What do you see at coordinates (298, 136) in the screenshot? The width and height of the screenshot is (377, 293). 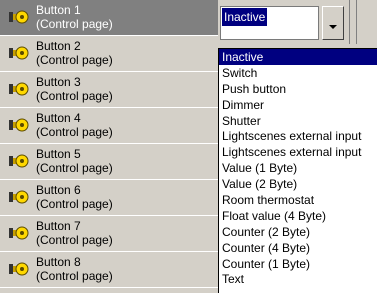 I see `dropdown-option-lightscenes-external-input-1: Lightscenes external input` at bounding box center [298, 136].